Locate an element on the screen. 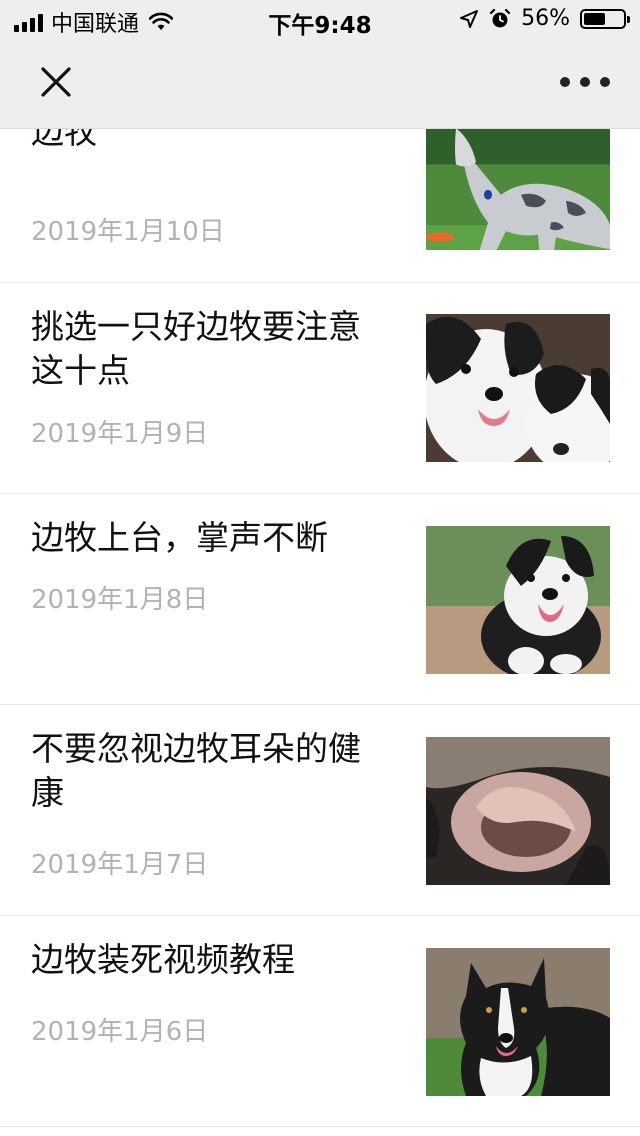 This screenshot has height=1136, width=640. nav-bar is located at coordinates (320, 84).